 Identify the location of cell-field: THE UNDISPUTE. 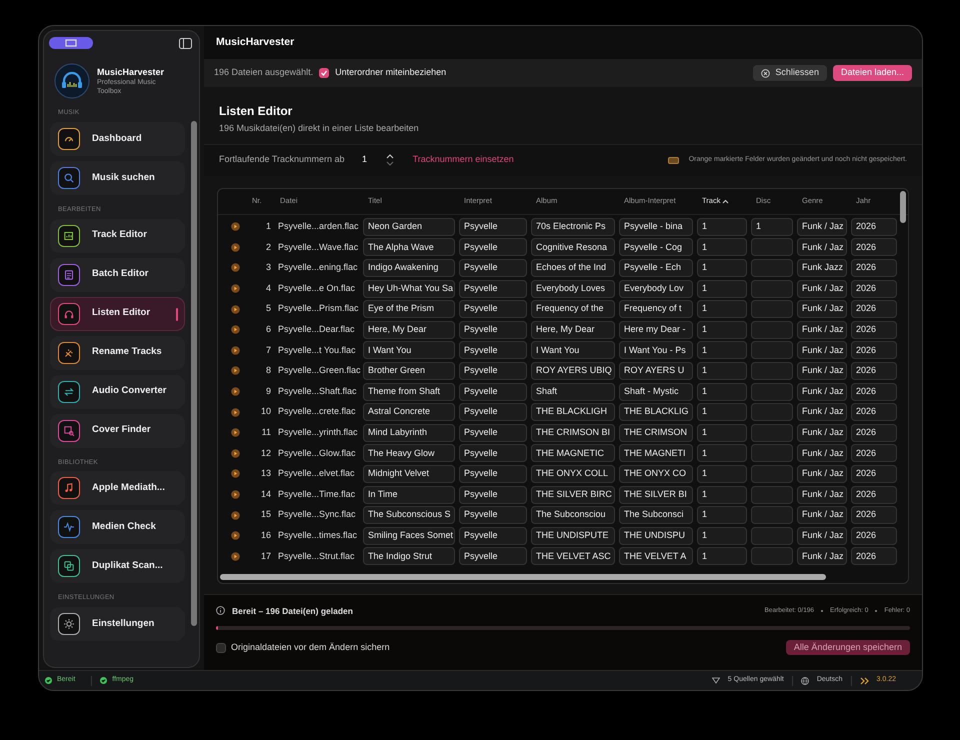
(573, 535).